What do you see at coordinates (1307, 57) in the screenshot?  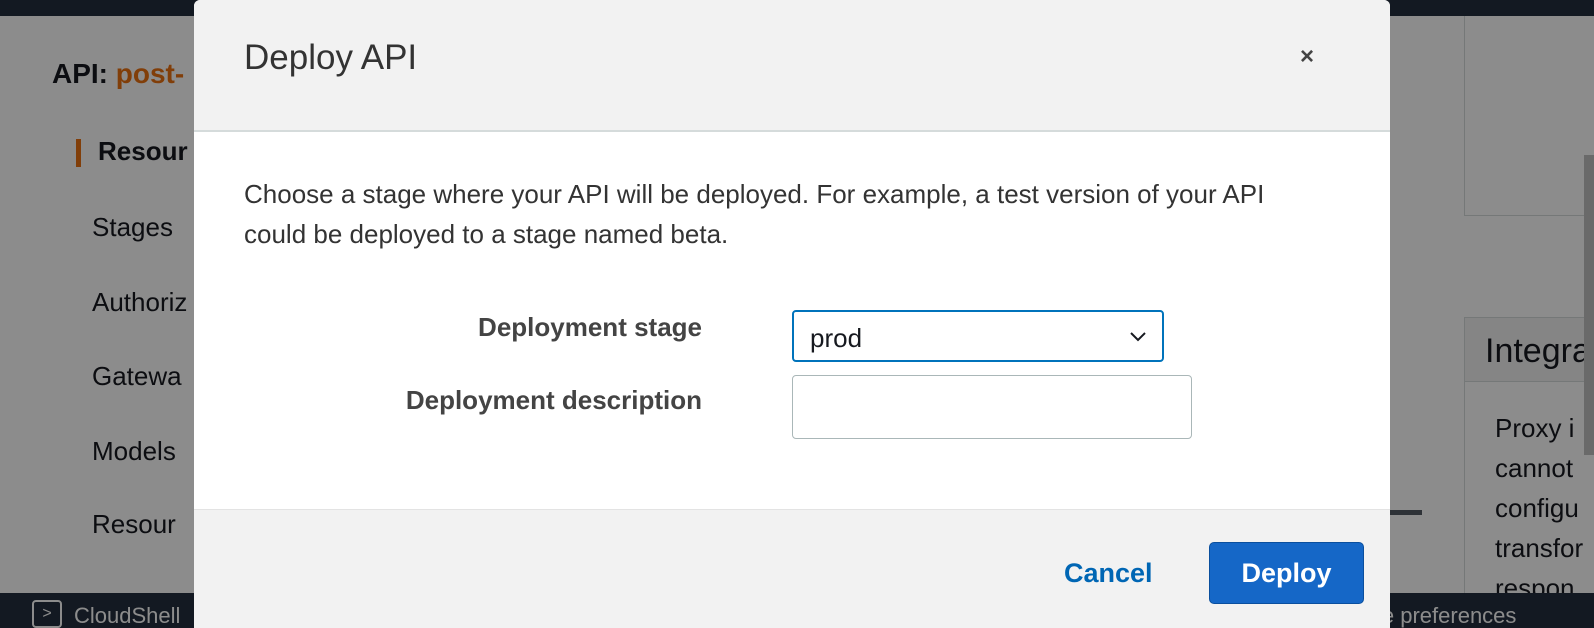 I see `close-icon: ×` at bounding box center [1307, 57].